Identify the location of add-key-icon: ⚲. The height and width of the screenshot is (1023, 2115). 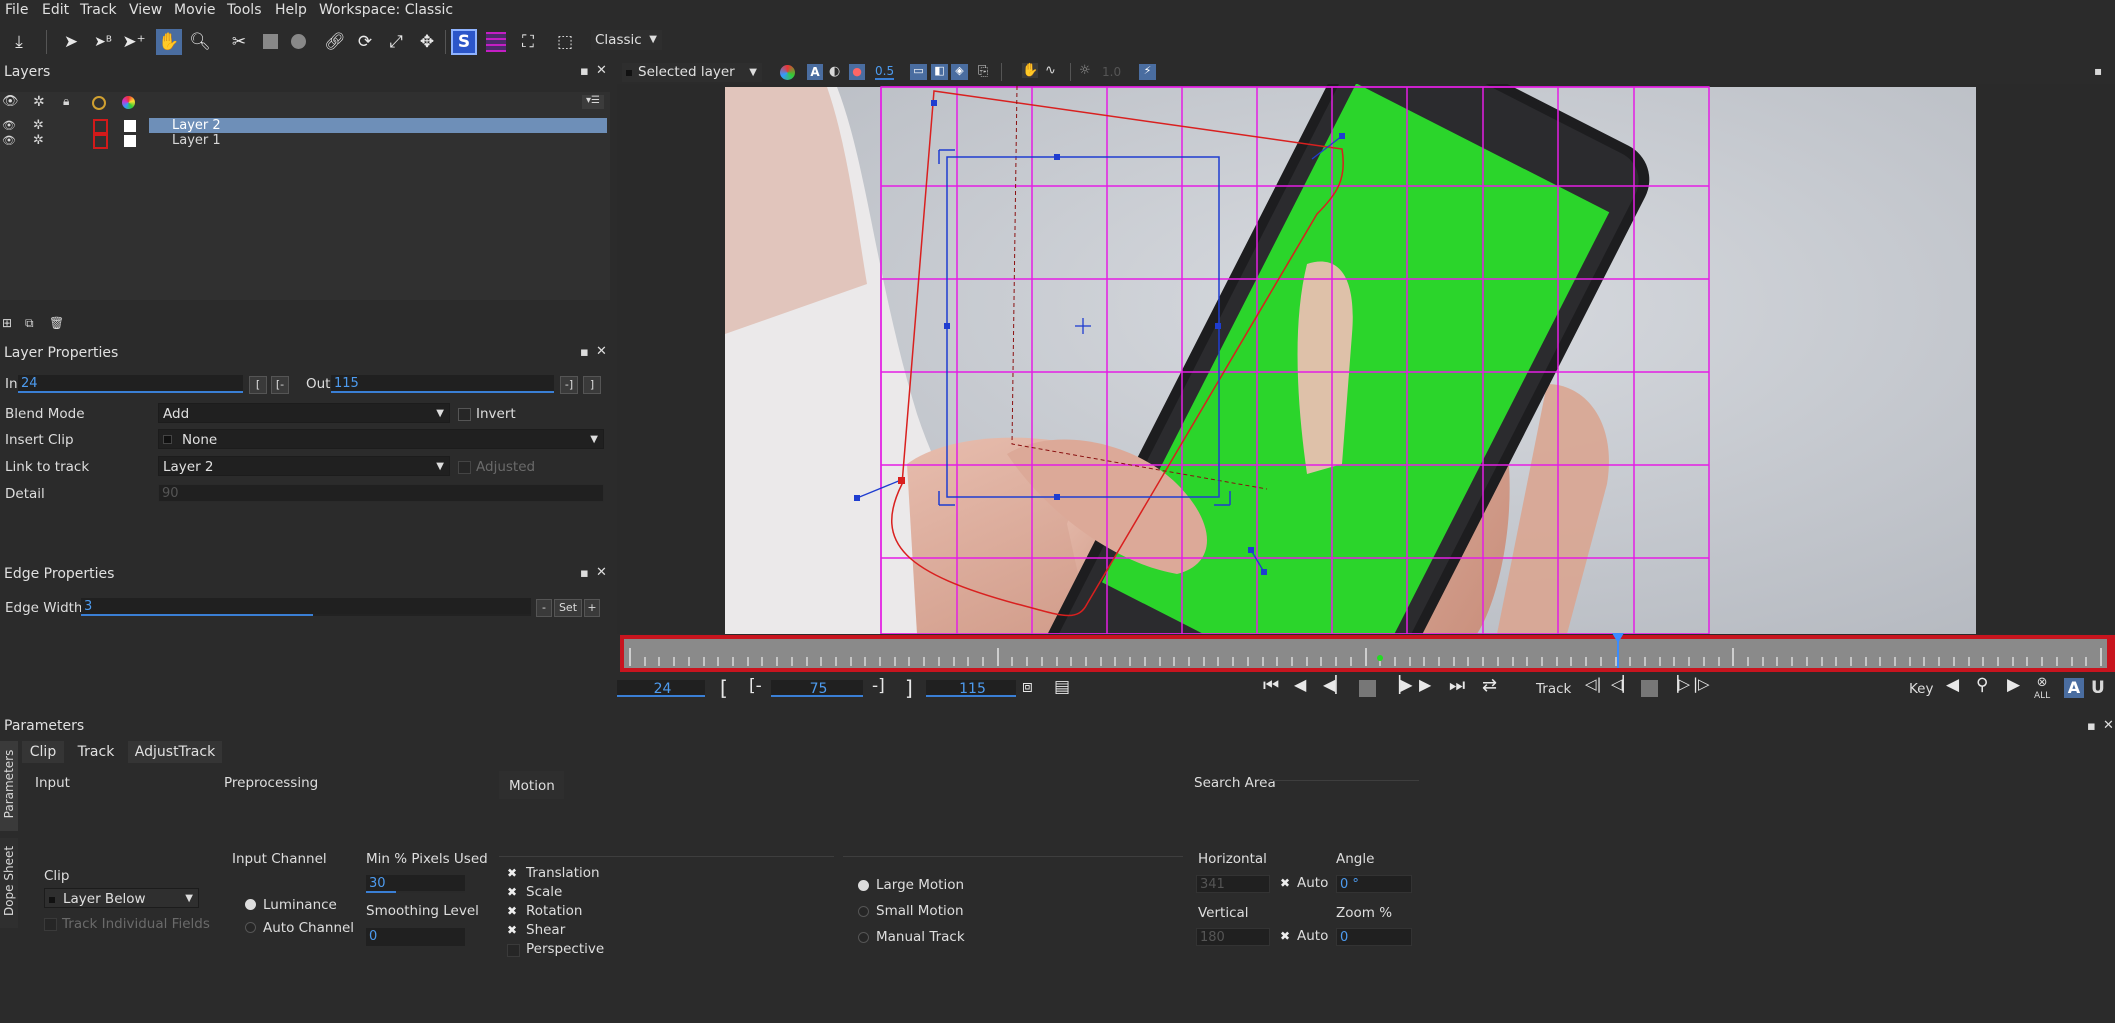
(1982, 685).